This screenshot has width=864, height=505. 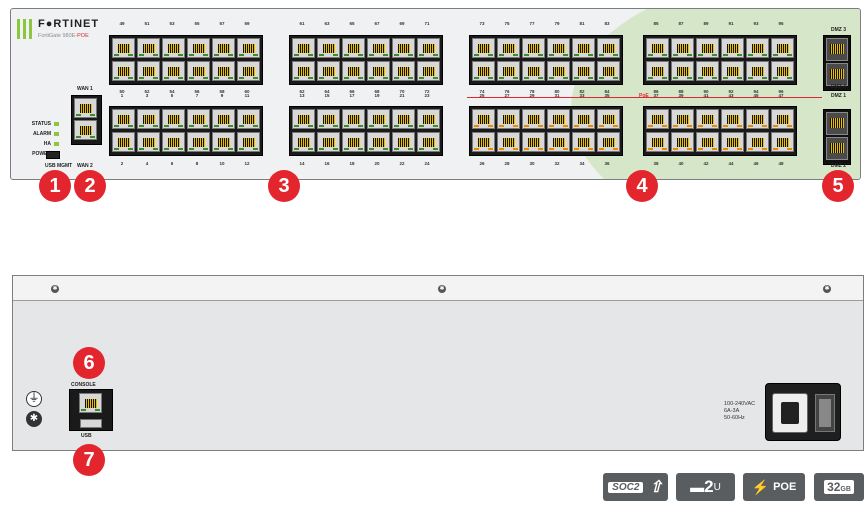 What do you see at coordinates (91, 423) in the screenshot?
I see `usb-port` at bounding box center [91, 423].